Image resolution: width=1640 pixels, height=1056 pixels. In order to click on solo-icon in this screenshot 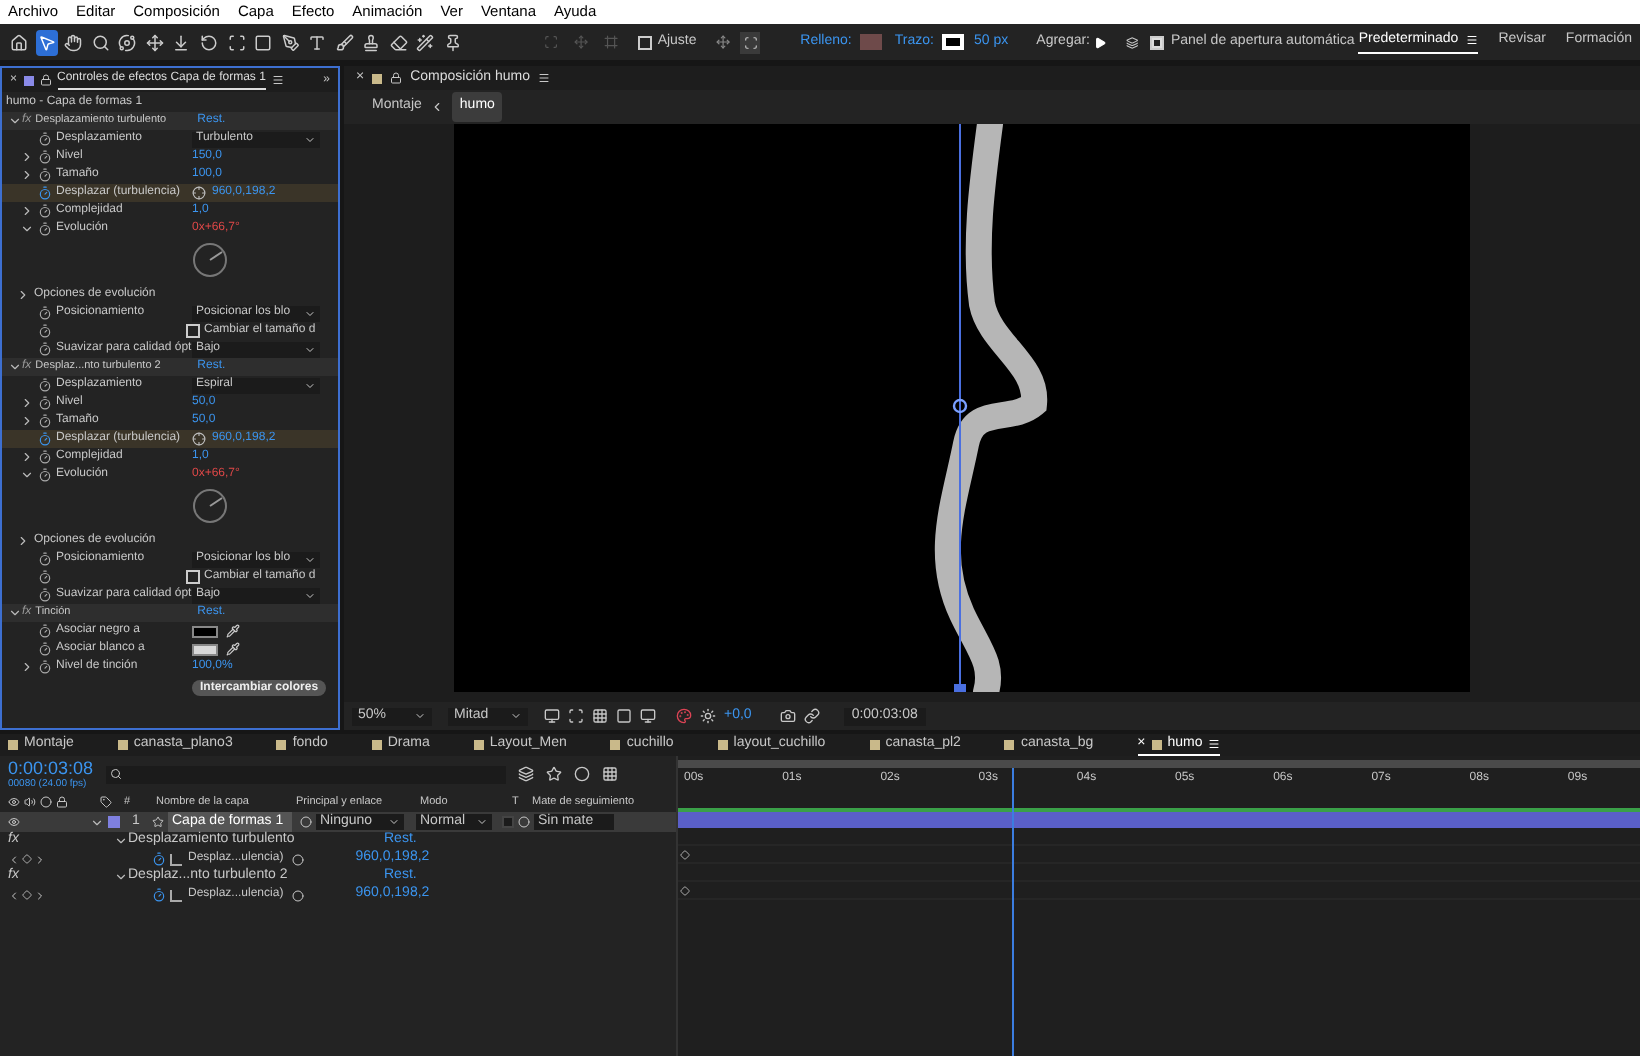, I will do `click(46, 802)`.